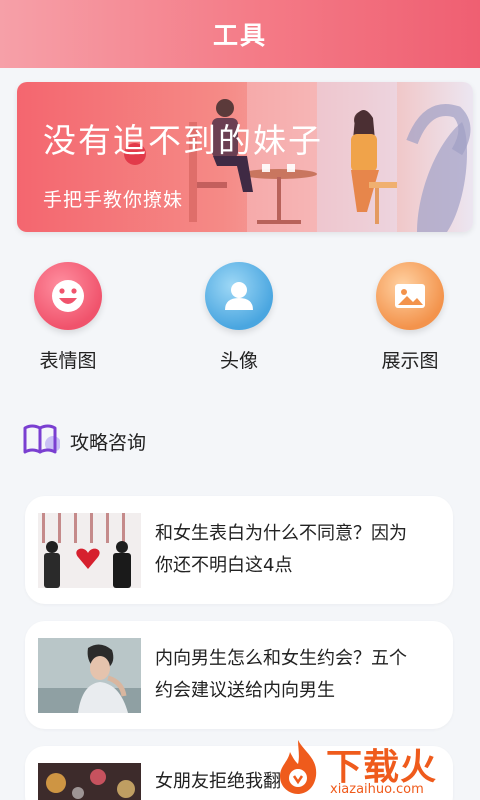 The width and height of the screenshot is (480, 800). I want to click on user-avatar-icon, so click(239, 296).